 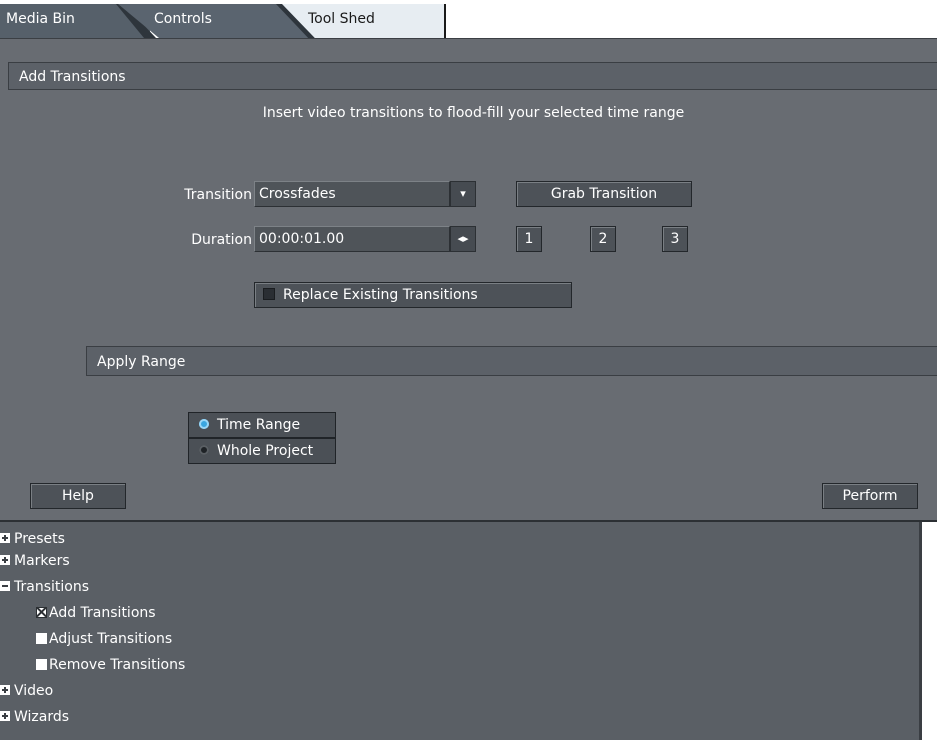 What do you see at coordinates (34, 691) in the screenshot?
I see `tree-item-label: Video` at bounding box center [34, 691].